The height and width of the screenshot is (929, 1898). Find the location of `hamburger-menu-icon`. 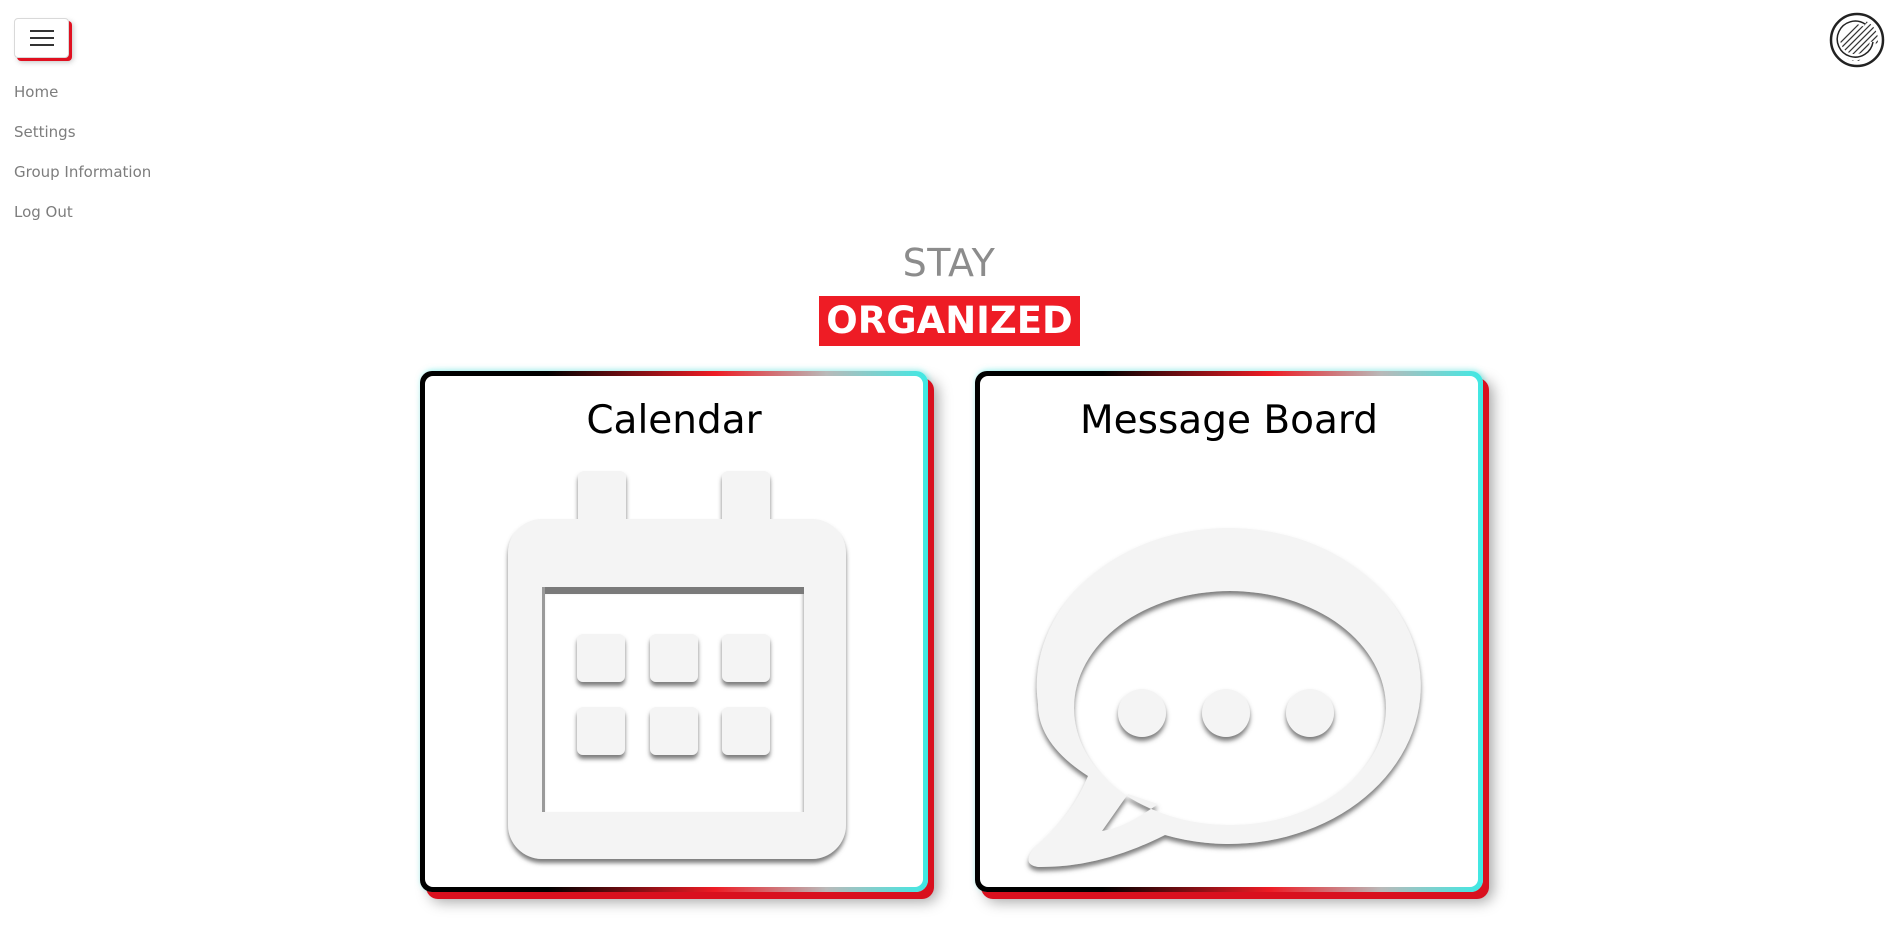

hamburger-menu-icon is located at coordinates (41, 38).